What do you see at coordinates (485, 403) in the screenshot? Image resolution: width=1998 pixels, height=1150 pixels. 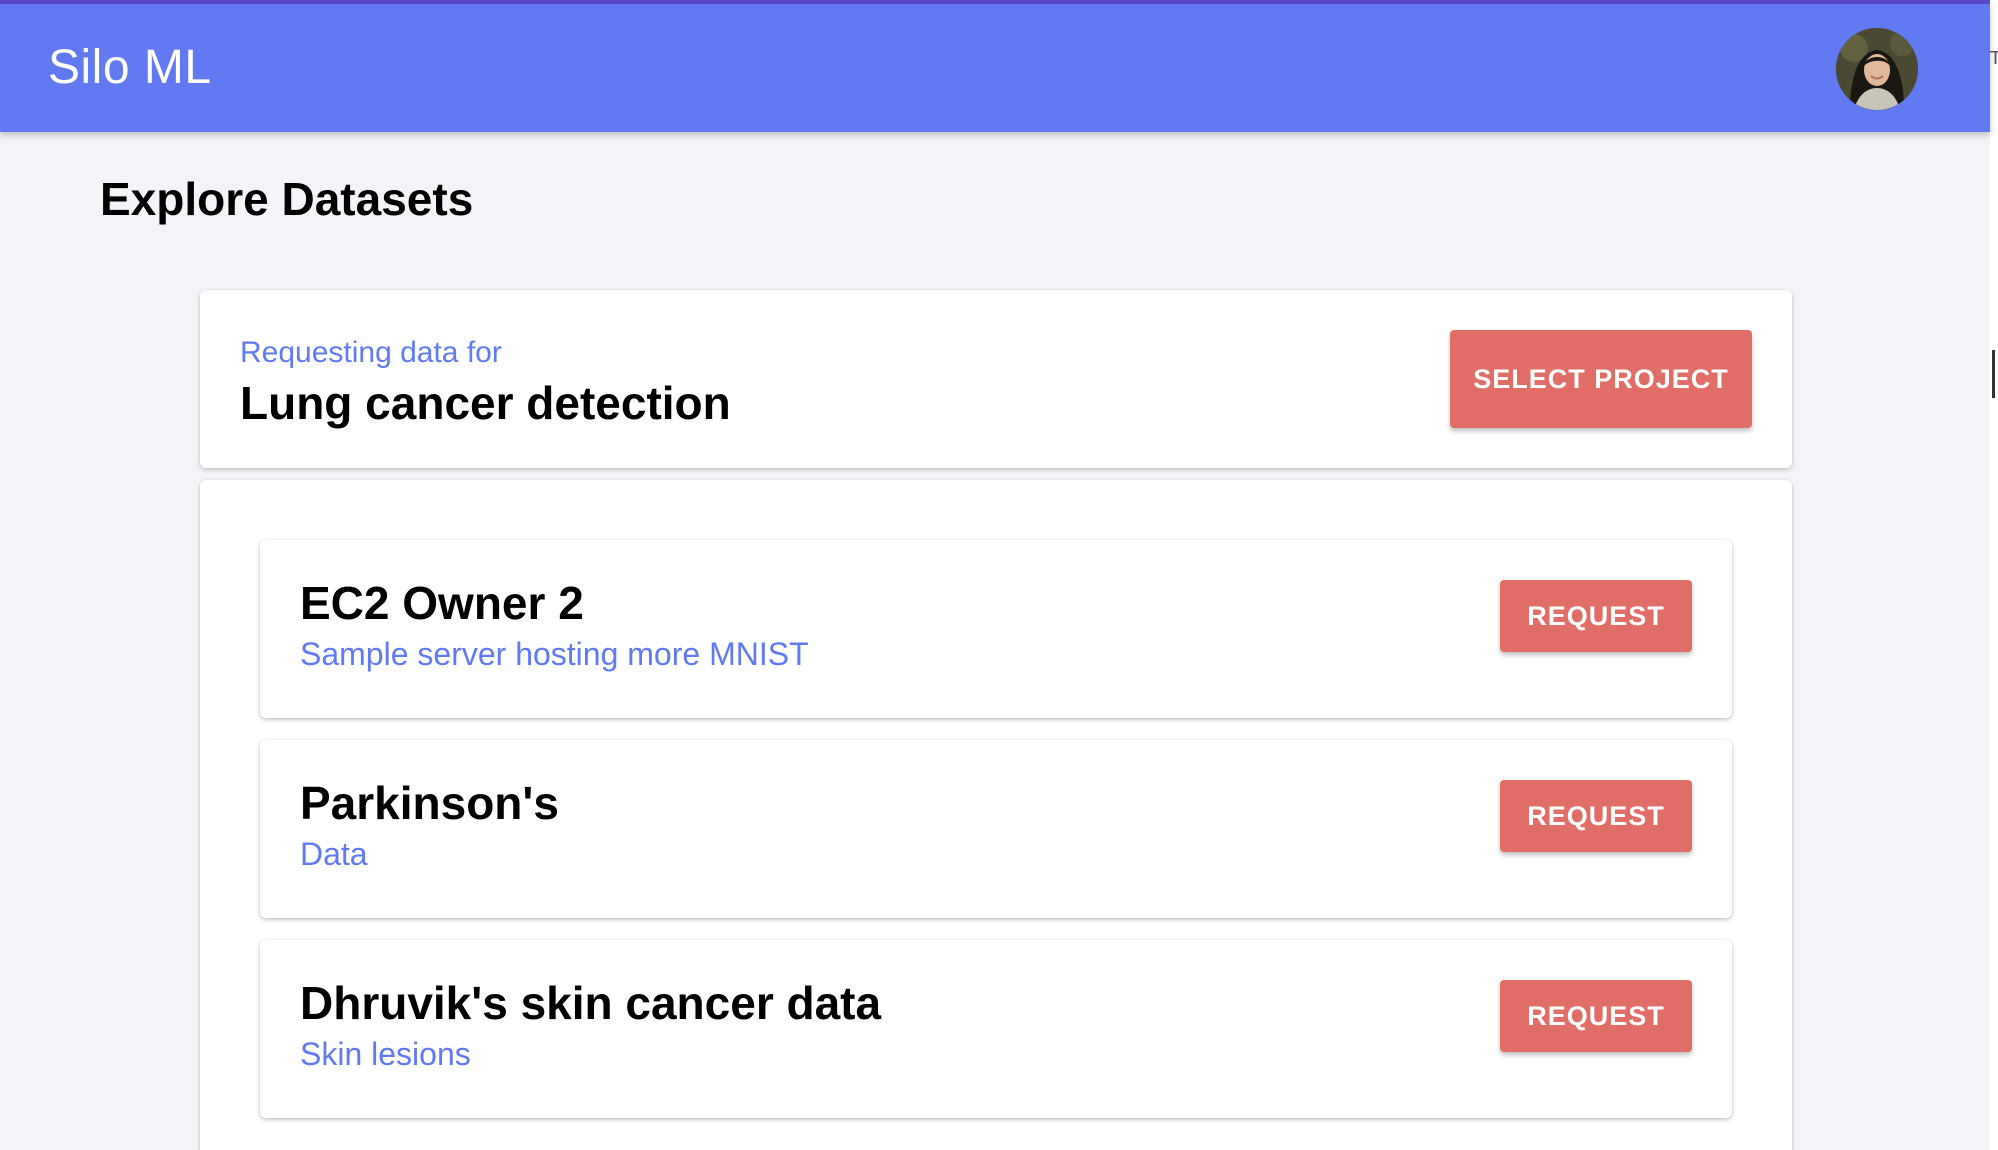 I see `project-name: Lung cancer detection` at bounding box center [485, 403].